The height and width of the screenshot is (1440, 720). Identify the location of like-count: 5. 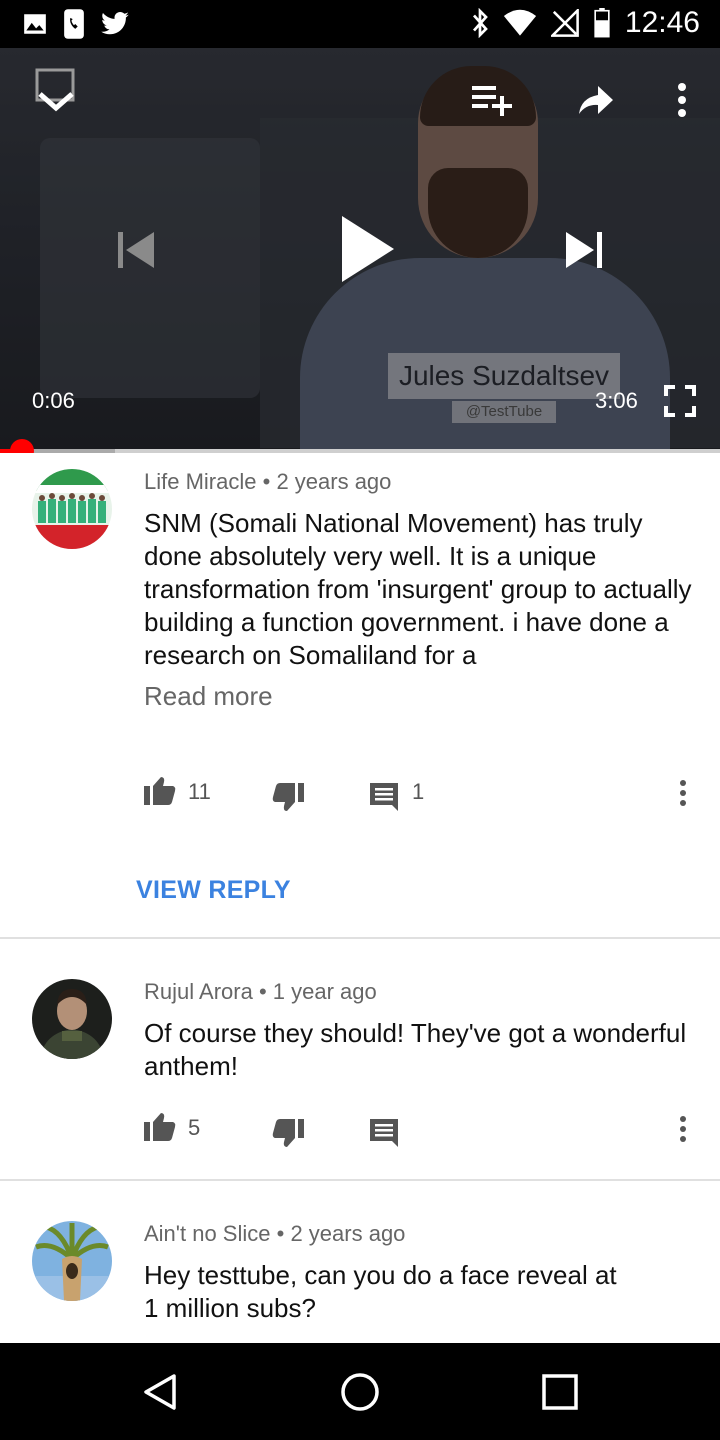
(194, 1127).